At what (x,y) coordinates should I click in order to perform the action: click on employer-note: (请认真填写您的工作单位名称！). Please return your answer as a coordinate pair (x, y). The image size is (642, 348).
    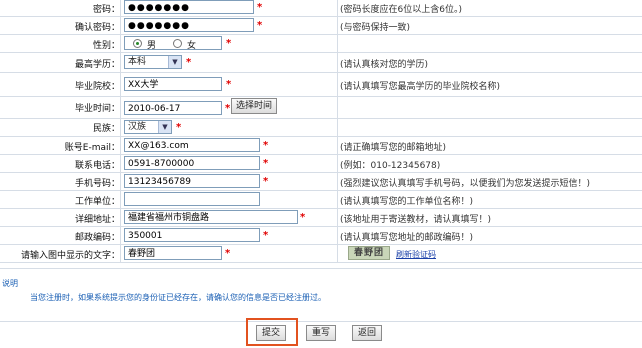
    Looking at the image, I should click on (407, 202).